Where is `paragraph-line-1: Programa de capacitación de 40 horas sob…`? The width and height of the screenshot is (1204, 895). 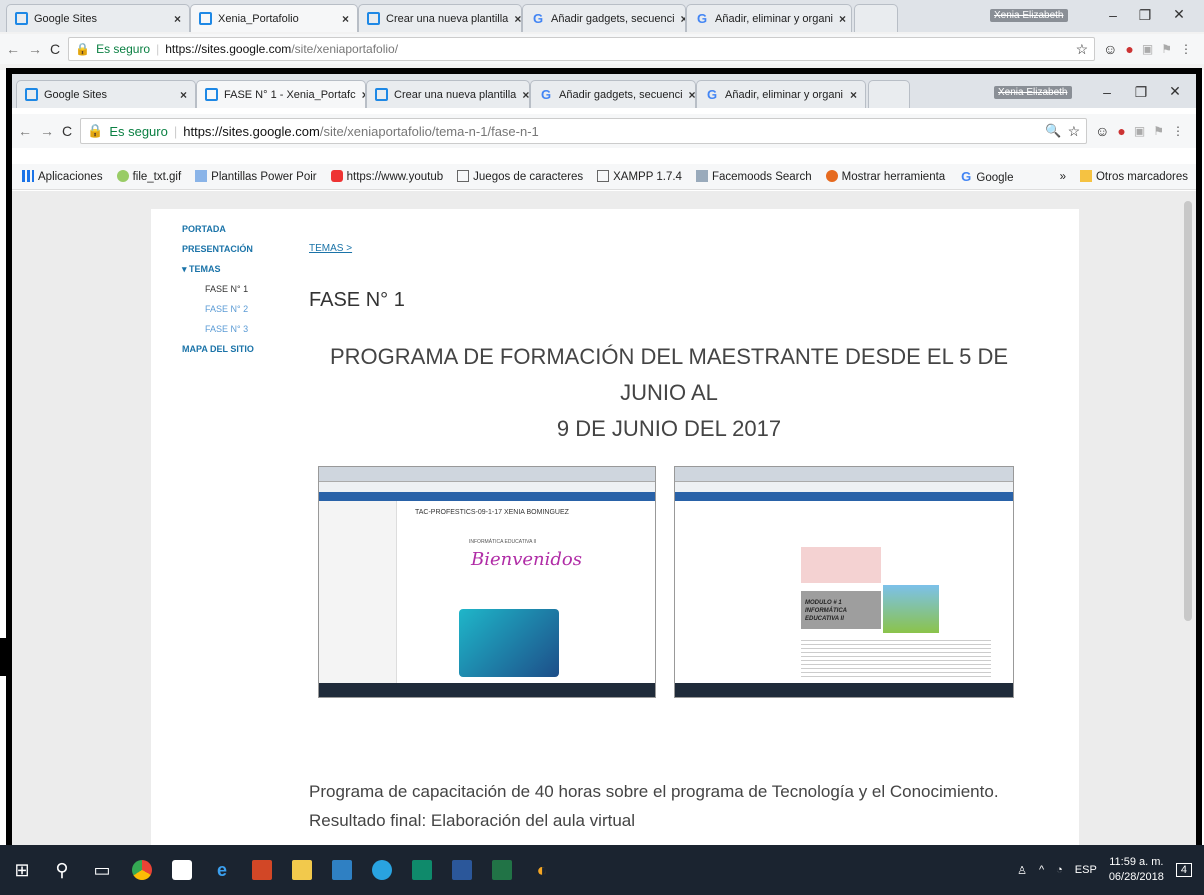 paragraph-line-1: Programa de capacitación de 40 horas sob… is located at coordinates (654, 791).